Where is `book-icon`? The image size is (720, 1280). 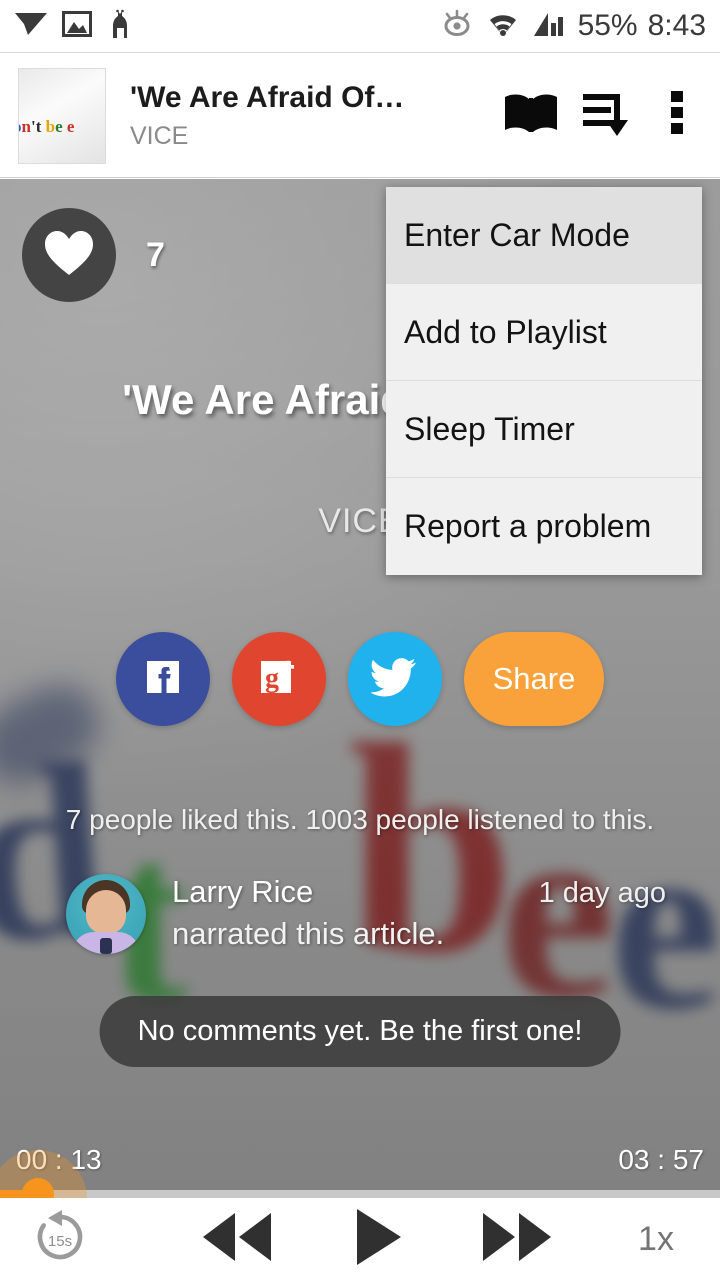 book-icon is located at coordinates (531, 115).